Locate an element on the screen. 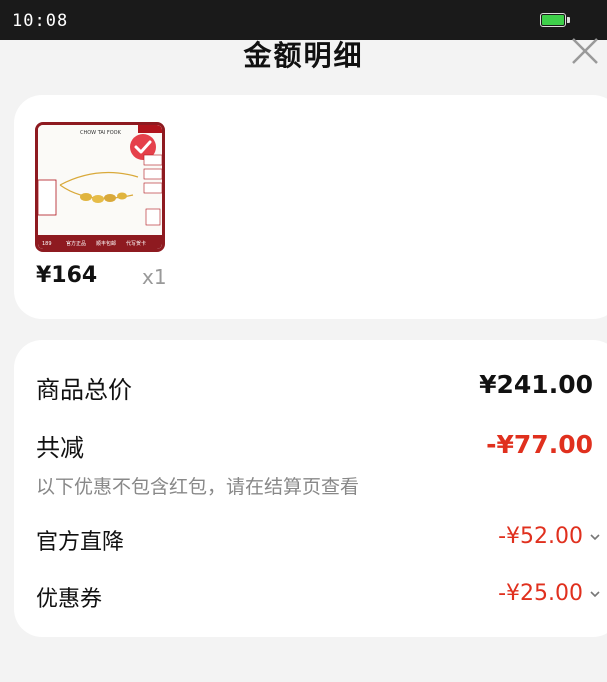 Image resolution: width=607 pixels, height=682 pixels. bracelet-image: CHOW TAI FOOK 189 官方正品 顺丰包邮 代写贺卡 is located at coordinates (100, 187).